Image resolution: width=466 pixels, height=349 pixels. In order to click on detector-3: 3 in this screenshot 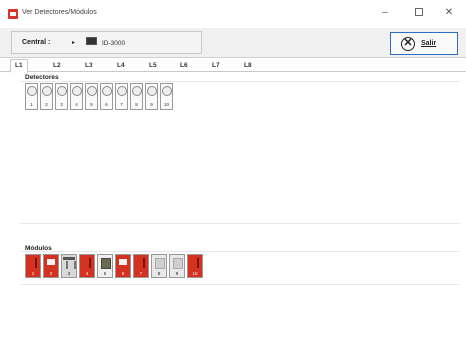, I will do `click(61, 96)`.